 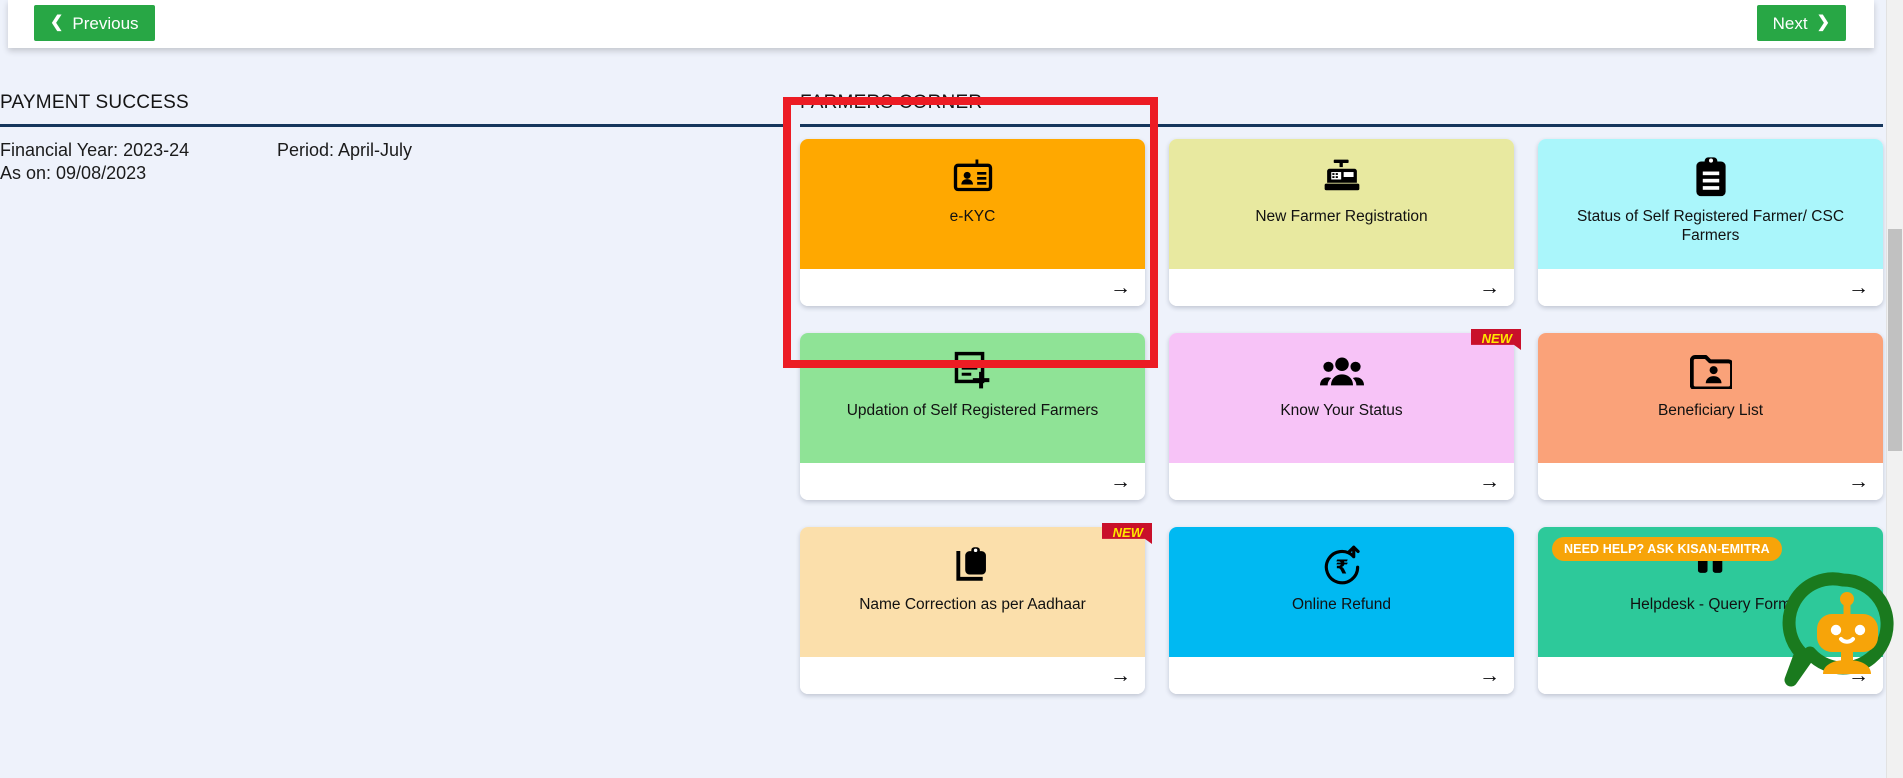 What do you see at coordinates (1341, 125) in the screenshot?
I see `farmers-corner-divider` at bounding box center [1341, 125].